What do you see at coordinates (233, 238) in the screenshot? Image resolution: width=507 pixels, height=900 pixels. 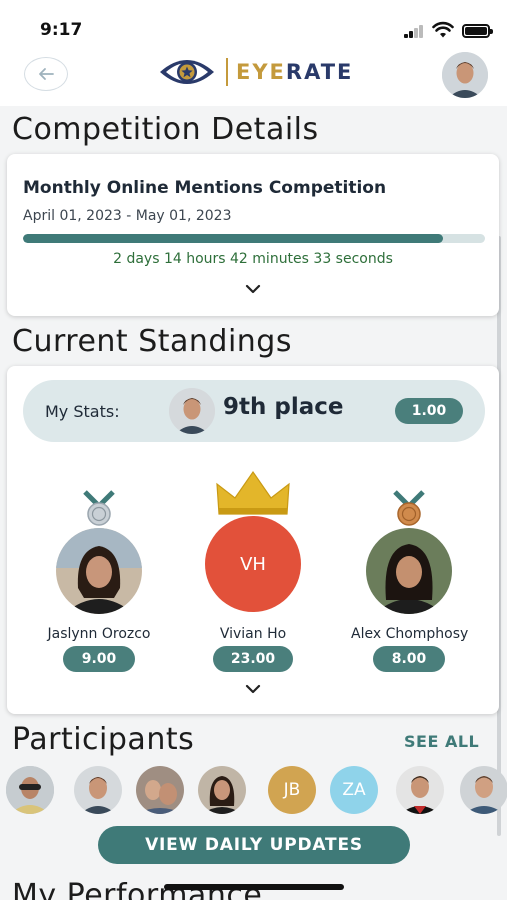 I see `progress-fill` at bounding box center [233, 238].